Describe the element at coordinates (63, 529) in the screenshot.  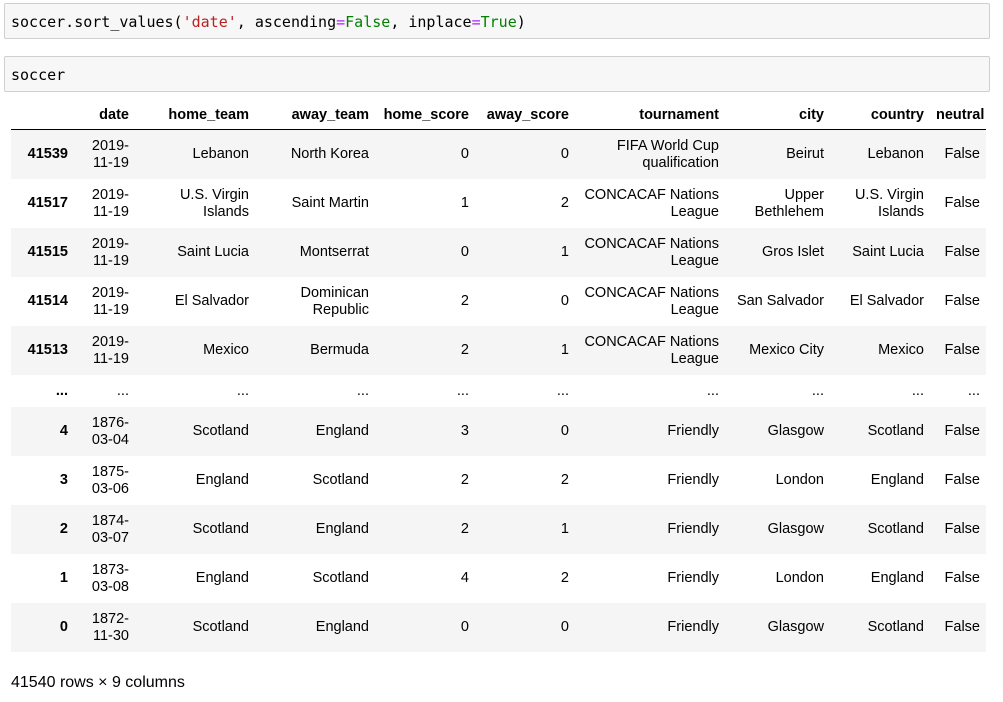
I see `row-index: 2` at that location.